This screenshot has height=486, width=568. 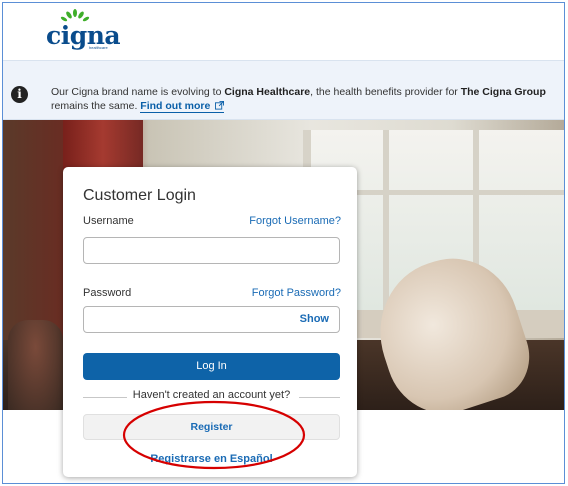 I want to click on info-icon: i, so click(x=19, y=94).